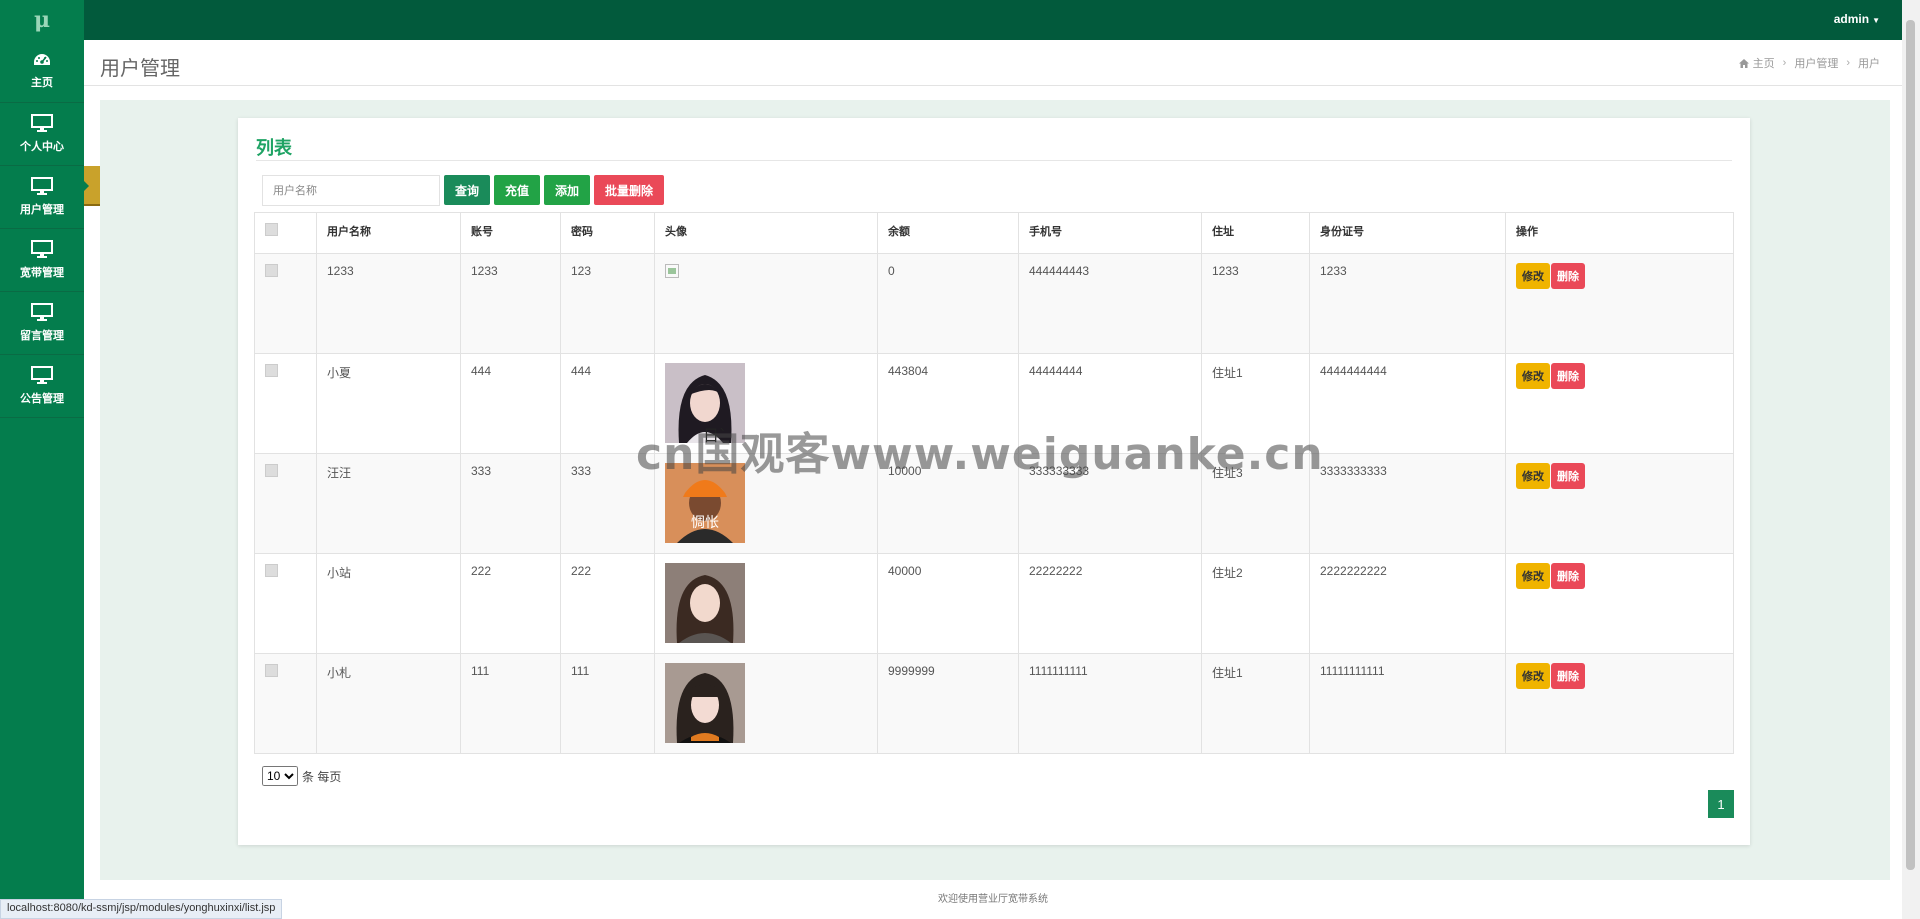 This screenshot has height=919, width=1920. I want to click on home-icon, so click(1743, 63).